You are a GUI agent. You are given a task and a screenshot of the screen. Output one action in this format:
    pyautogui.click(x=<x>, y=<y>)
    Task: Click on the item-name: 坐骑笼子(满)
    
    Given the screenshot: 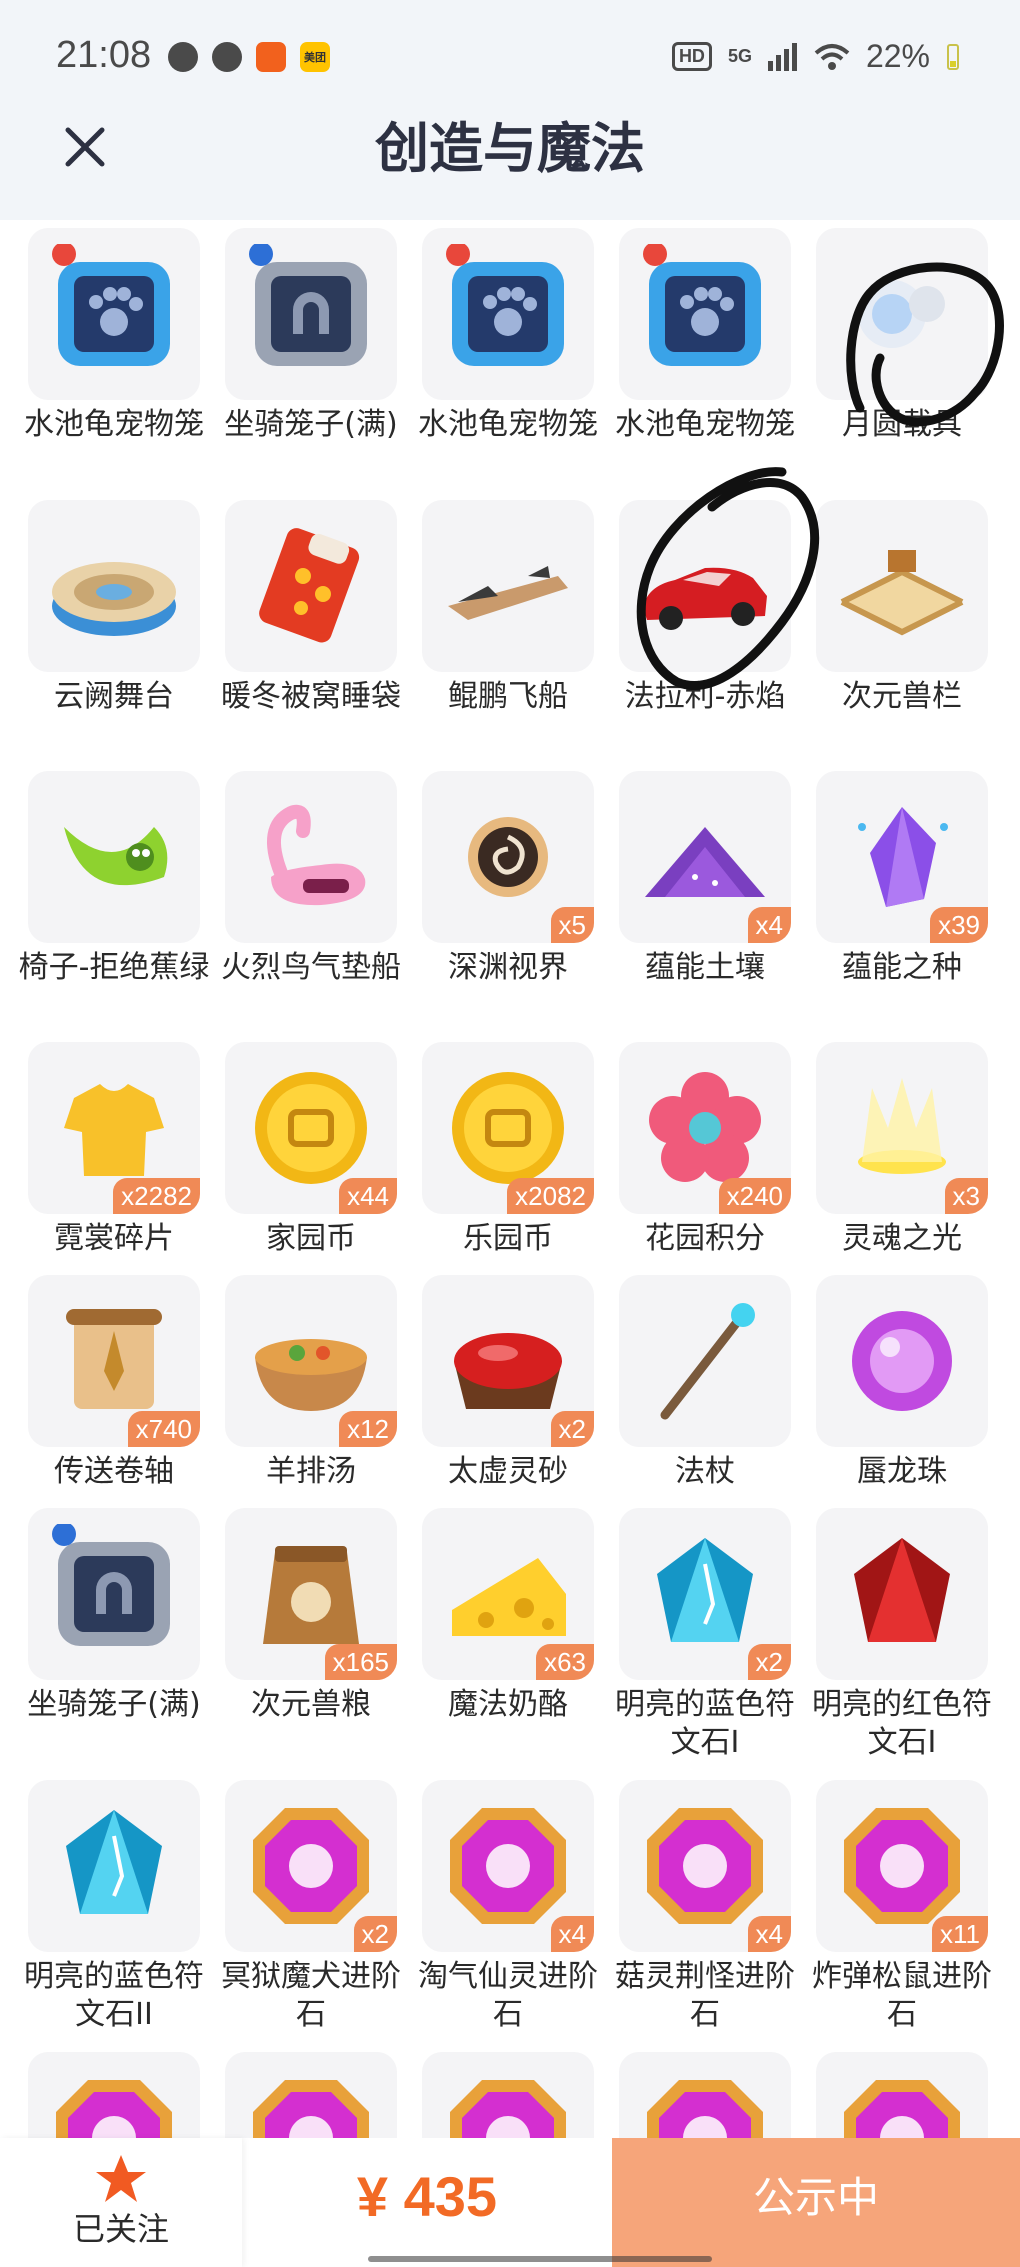 What is the action you would take?
    pyautogui.click(x=311, y=424)
    